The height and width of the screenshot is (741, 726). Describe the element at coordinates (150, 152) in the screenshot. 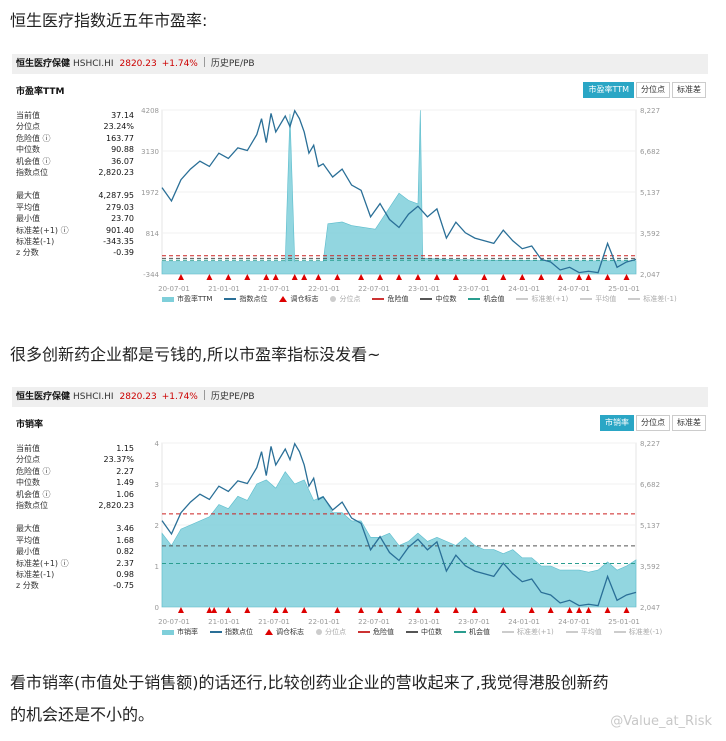

I see `y-left-tick: 3130` at that location.